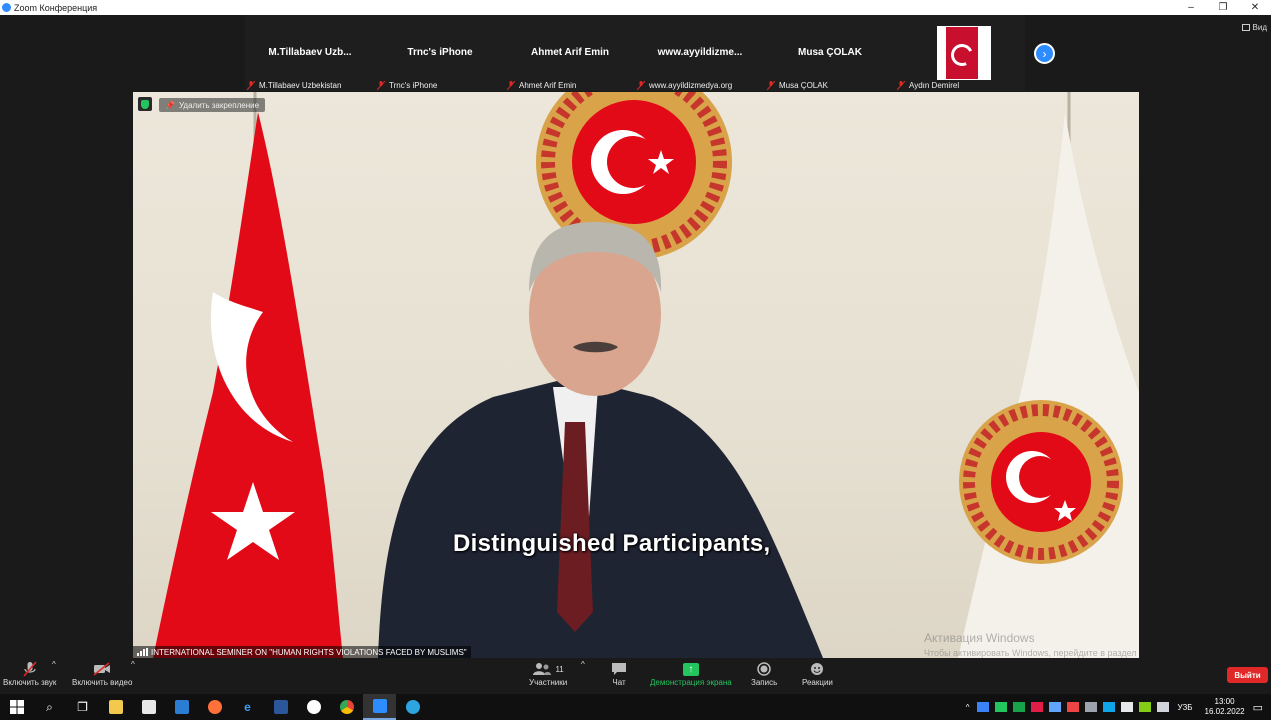  Describe the element at coordinates (691, 85) in the screenshot. I see `participant-label-text: www.ayyildizmedya.org` at that location.